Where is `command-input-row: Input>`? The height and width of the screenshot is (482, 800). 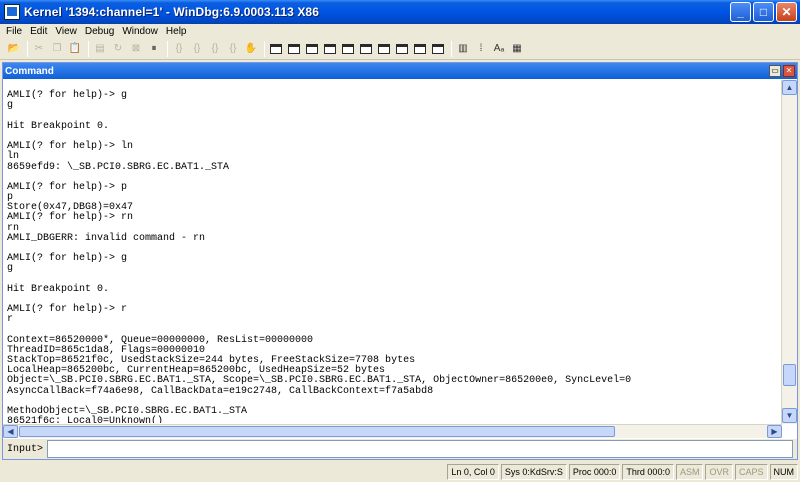 command-input-row: Input> is located at coordinates (400, 449).